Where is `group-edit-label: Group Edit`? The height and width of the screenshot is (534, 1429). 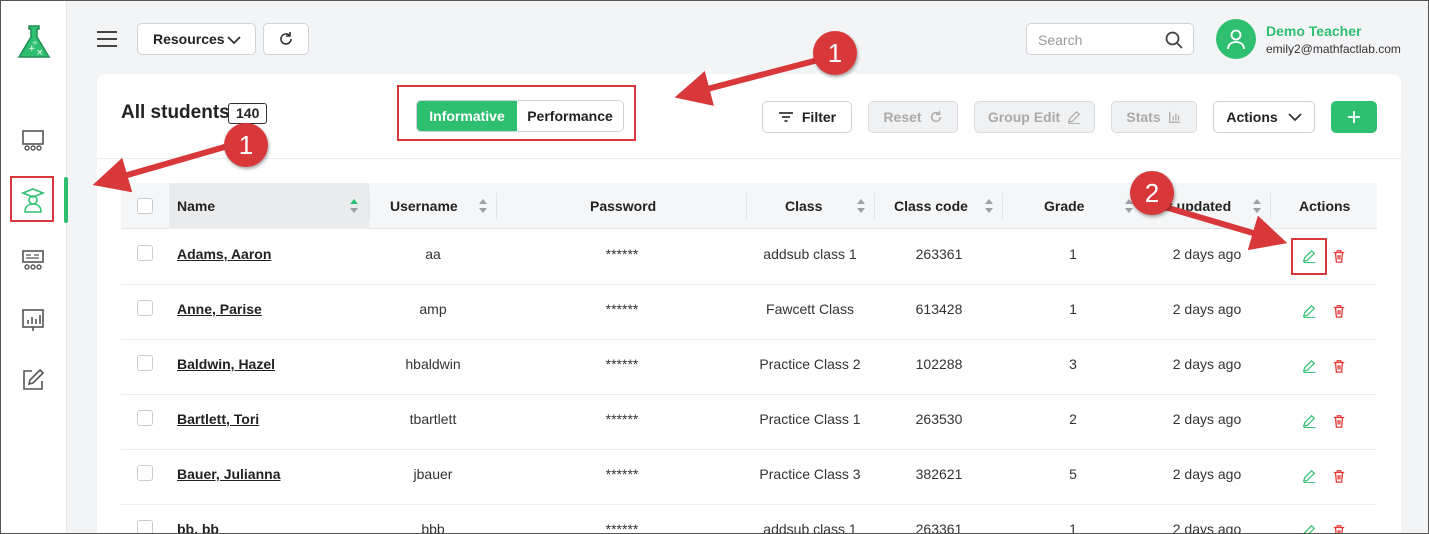 group-edit-label: Group Edit is located at coordinates (1024, 117).